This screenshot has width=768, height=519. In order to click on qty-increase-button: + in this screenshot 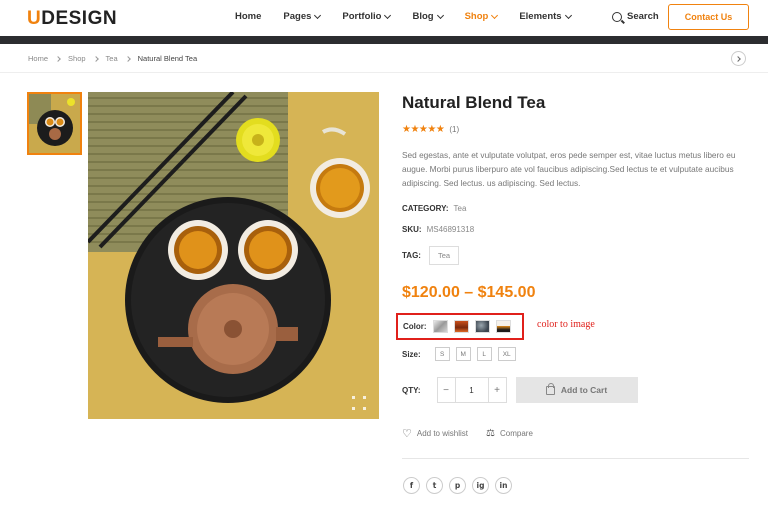, I will do `click(497, 390)`.